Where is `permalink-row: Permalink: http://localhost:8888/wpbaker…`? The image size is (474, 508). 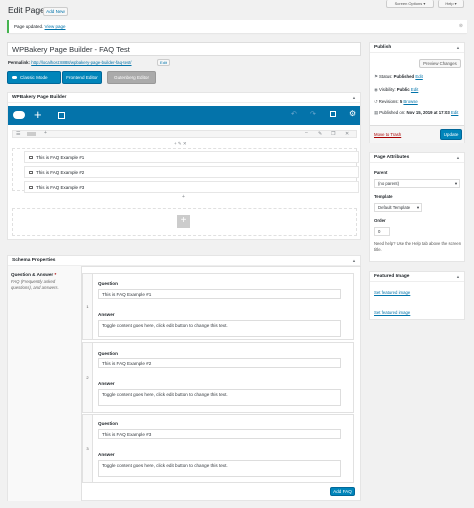 permalink-row: Permalink: http://localhost:8888/wpbaker… is located at coordinates (70, 62).